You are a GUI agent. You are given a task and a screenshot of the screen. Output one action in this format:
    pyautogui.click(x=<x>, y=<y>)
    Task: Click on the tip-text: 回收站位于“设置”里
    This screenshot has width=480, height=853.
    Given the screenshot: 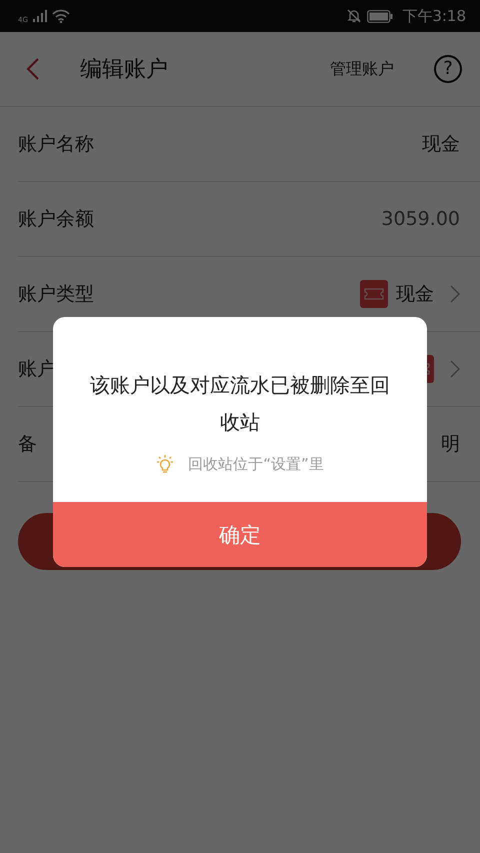 What is the action you would take?
    pyautogui.click(x=256, y=464)
    